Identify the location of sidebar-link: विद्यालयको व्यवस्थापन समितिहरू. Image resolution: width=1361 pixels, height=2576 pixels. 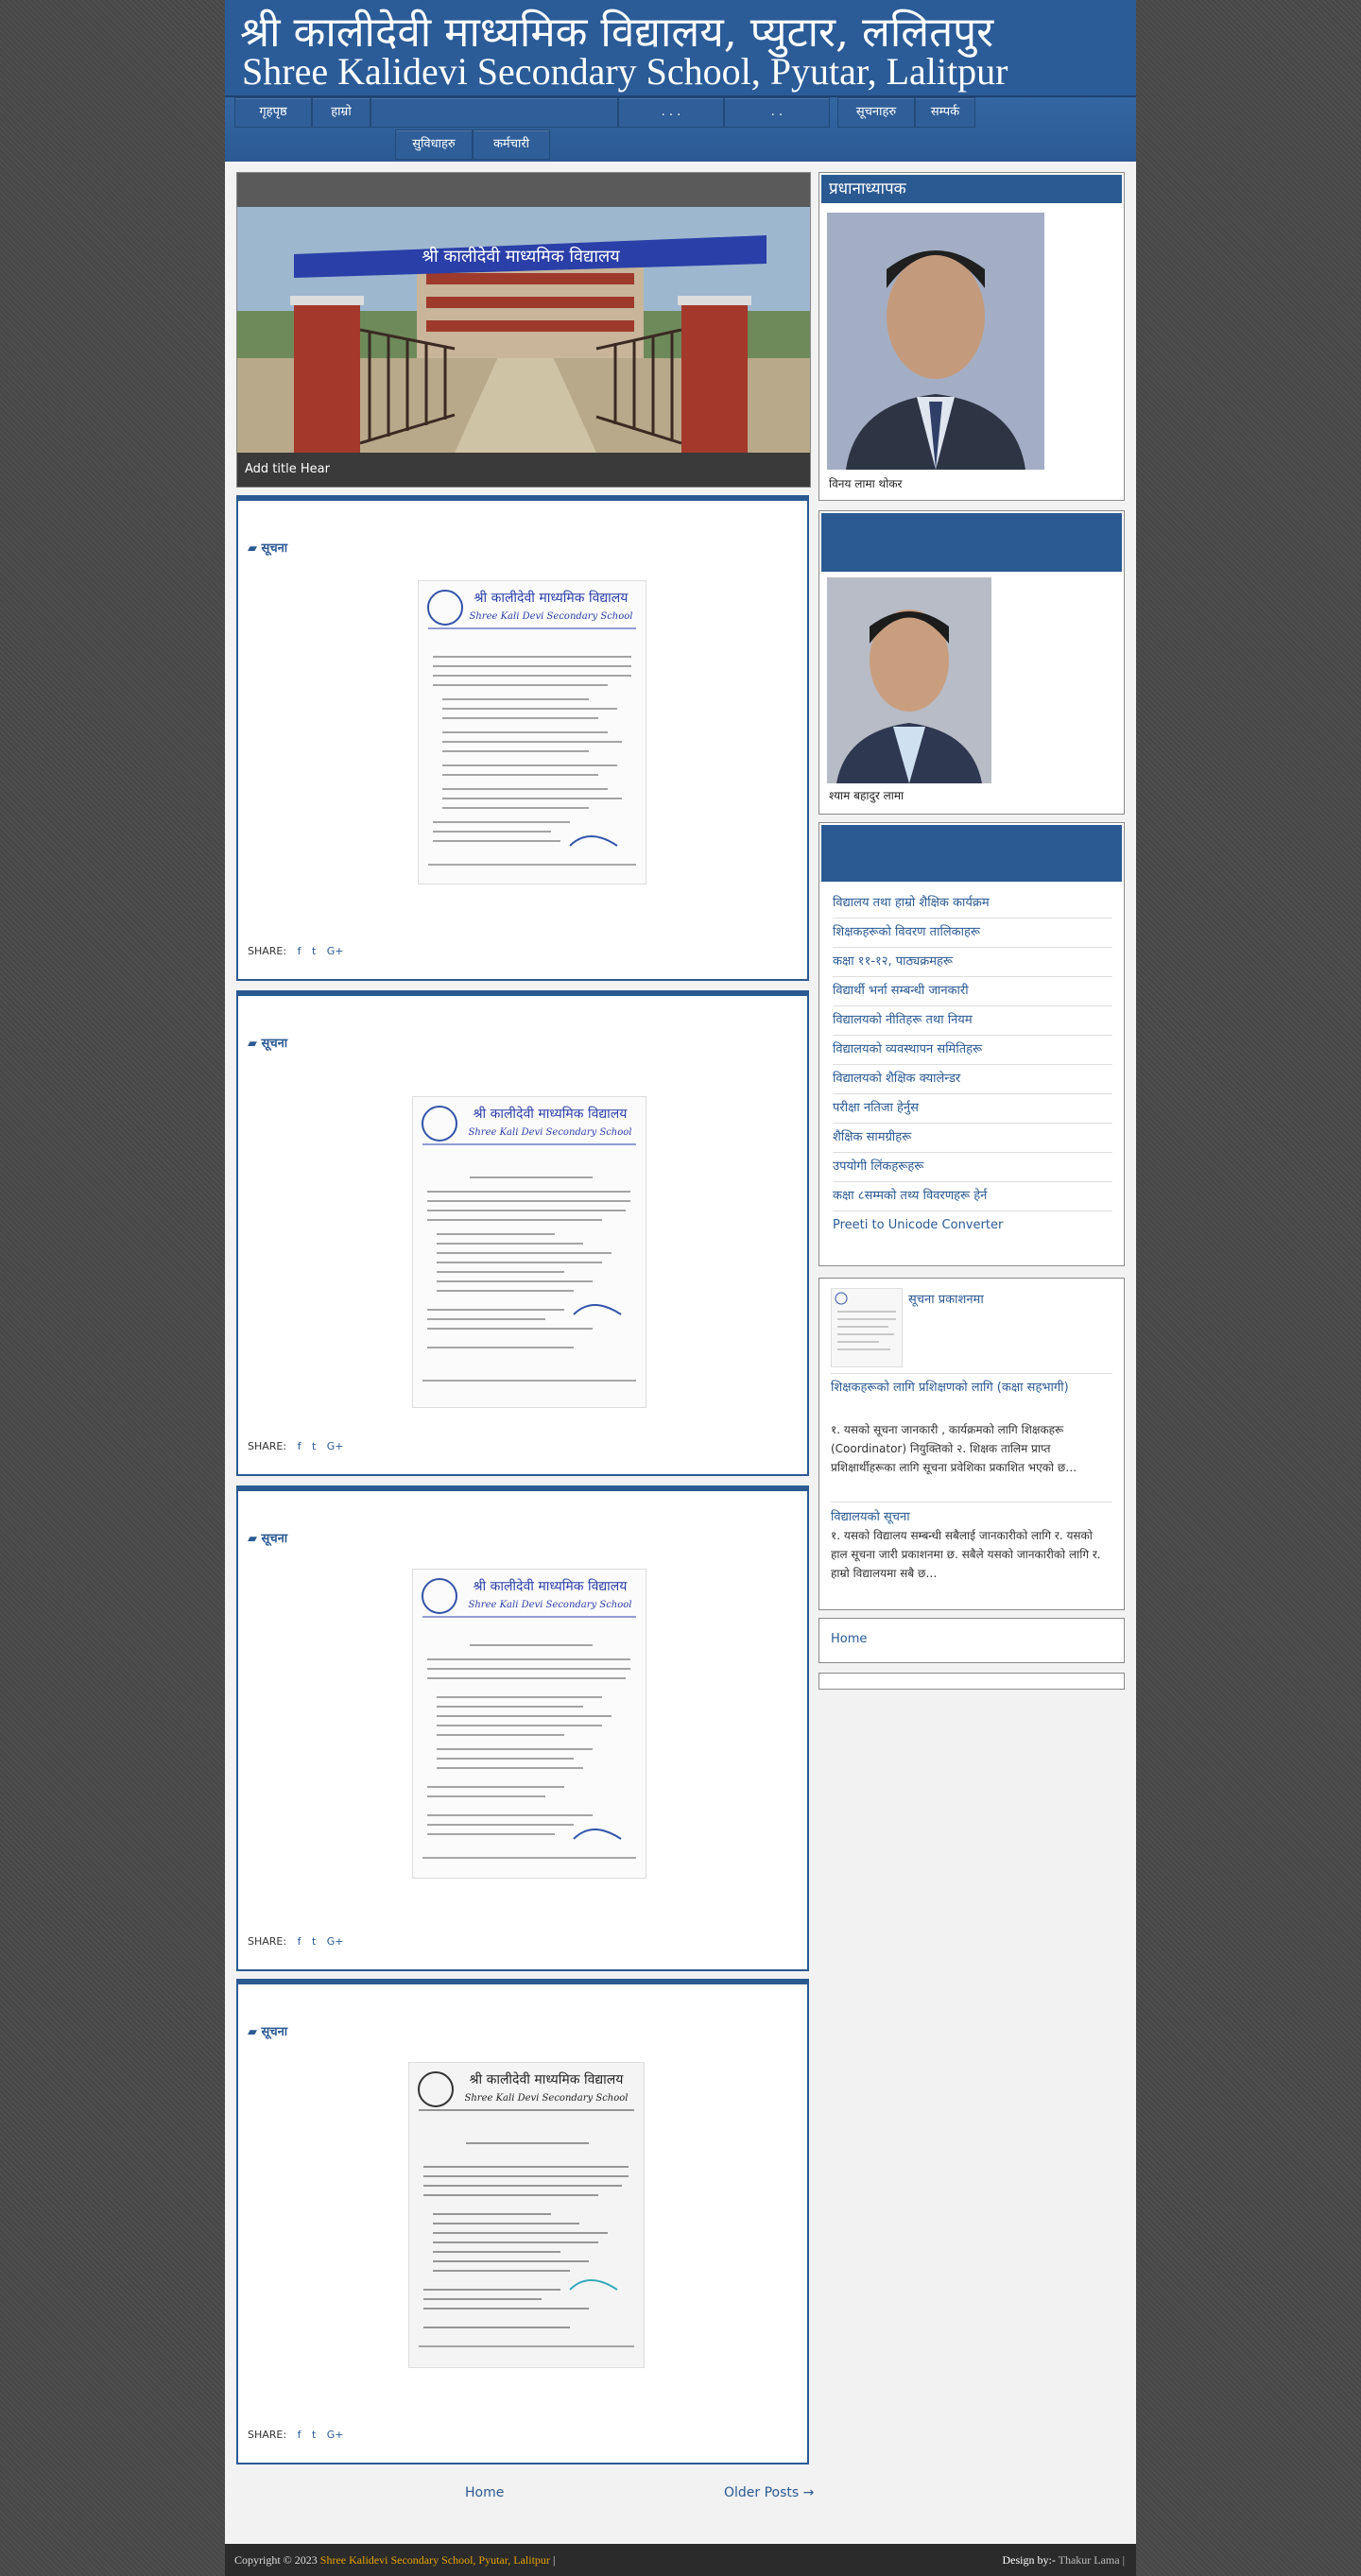
(972, 1050).